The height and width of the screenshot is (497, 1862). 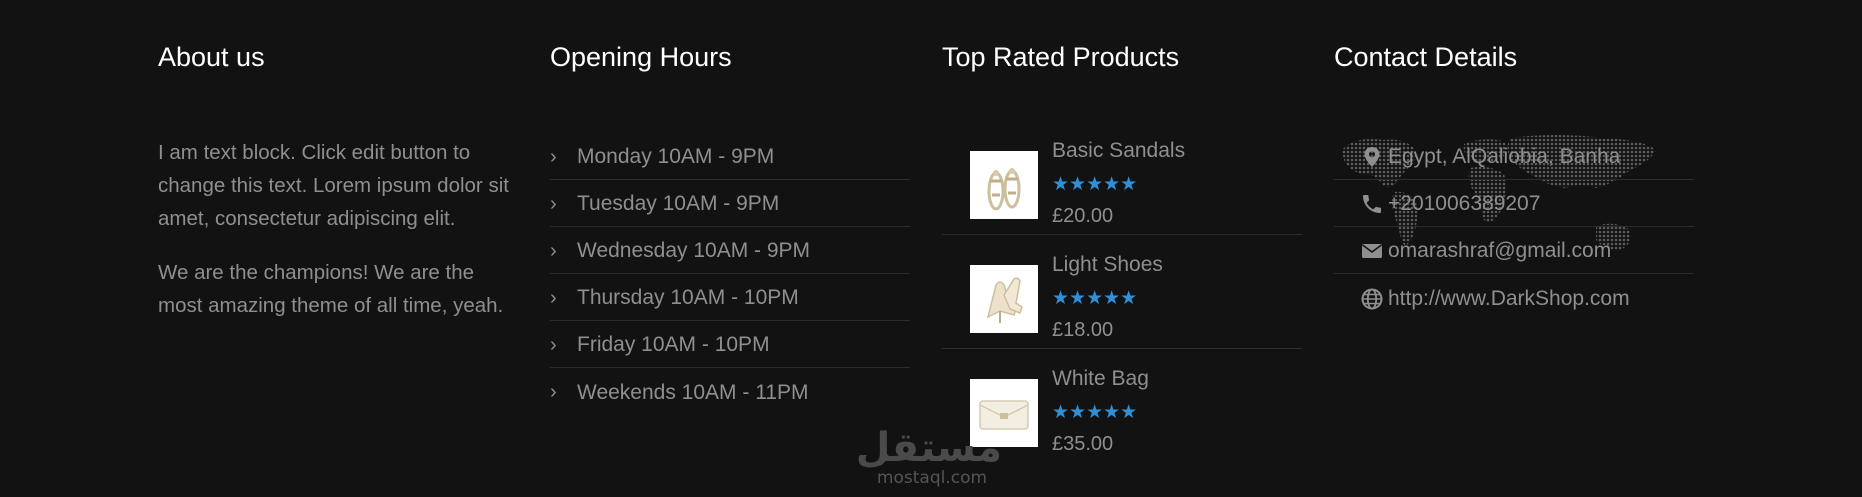 I want to click on sandals-icon, so click(x=1004, y=185).